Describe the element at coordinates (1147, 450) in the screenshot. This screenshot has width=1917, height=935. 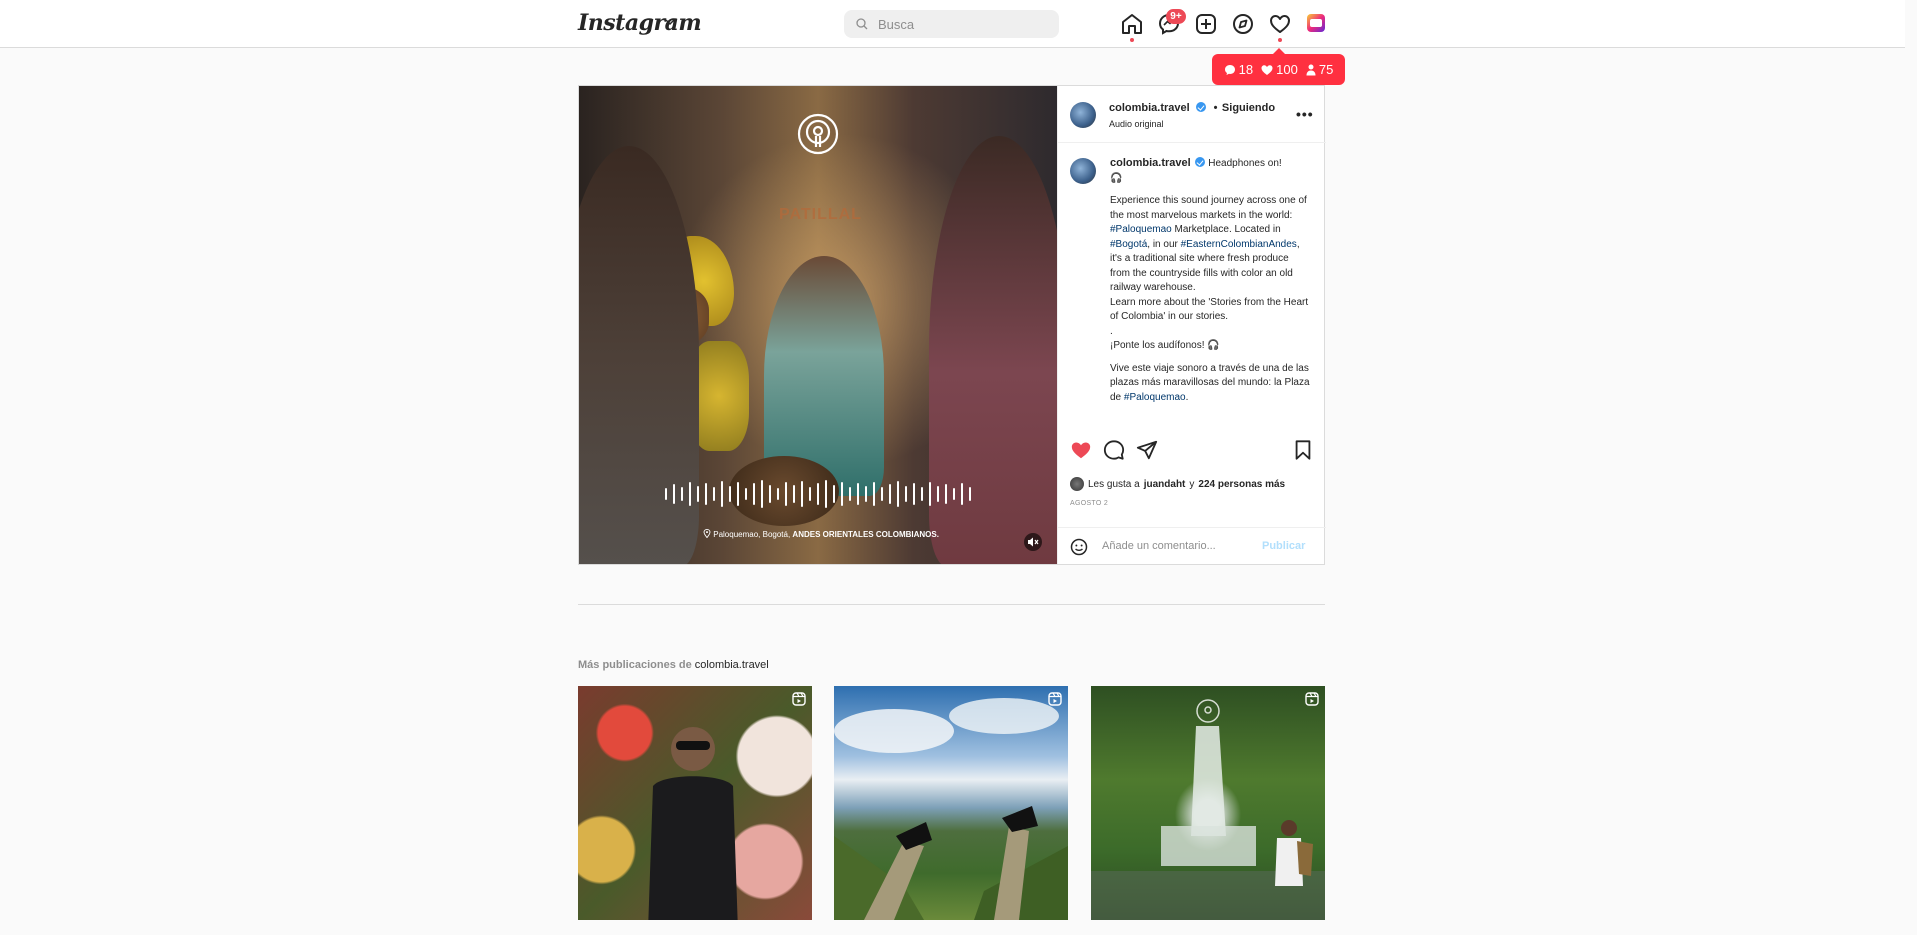
I see `share-icon` at that location.